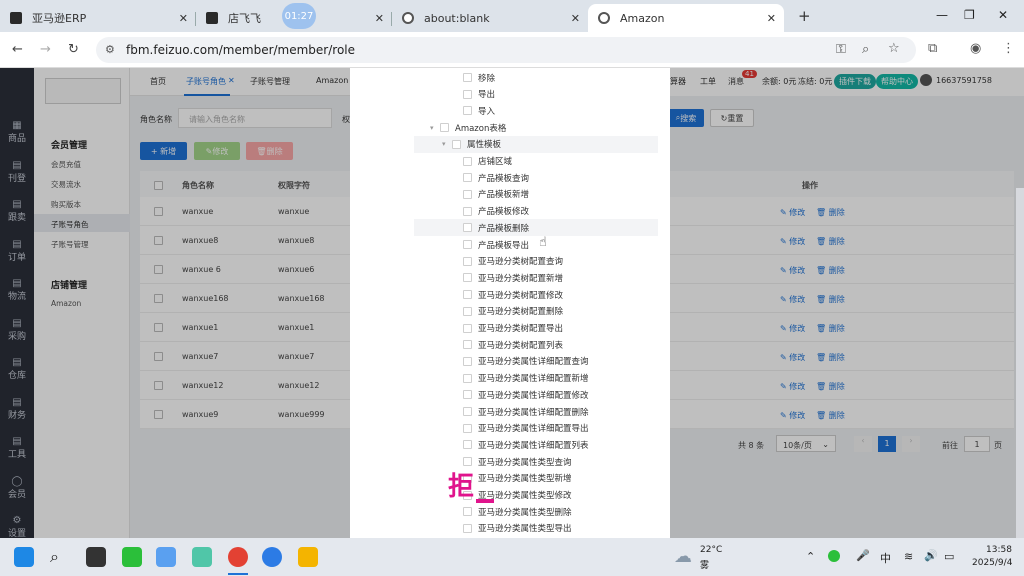  What do you see at coordinates (536, 277) in the screenshot?
I see `tree-node: 亚马逊分类树配置新增` at bounding box center [536, 277].